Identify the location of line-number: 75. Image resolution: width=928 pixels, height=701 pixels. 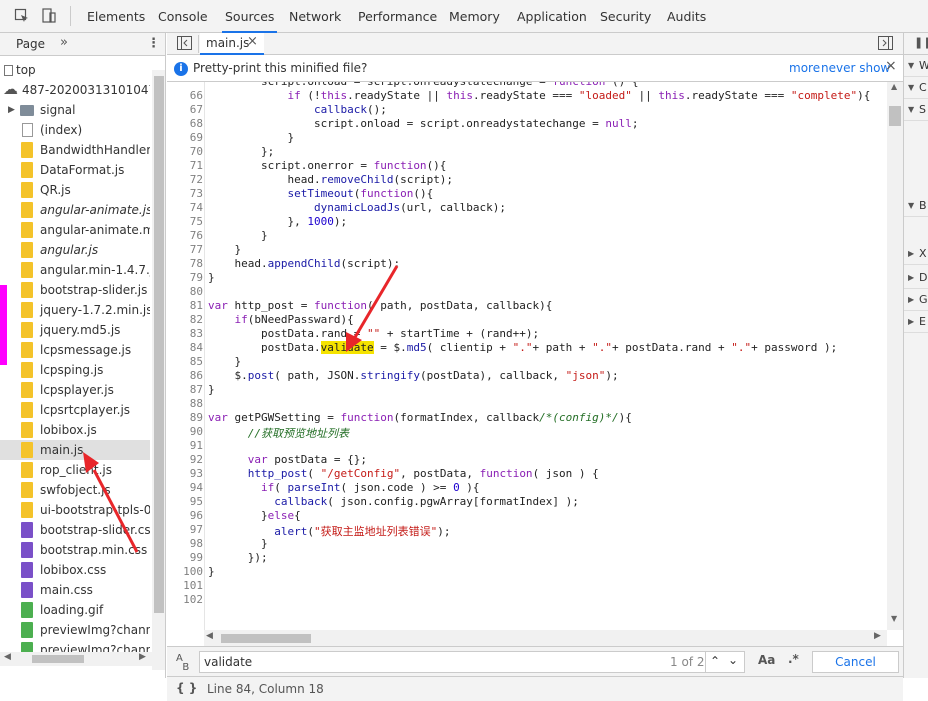
(185, 221).